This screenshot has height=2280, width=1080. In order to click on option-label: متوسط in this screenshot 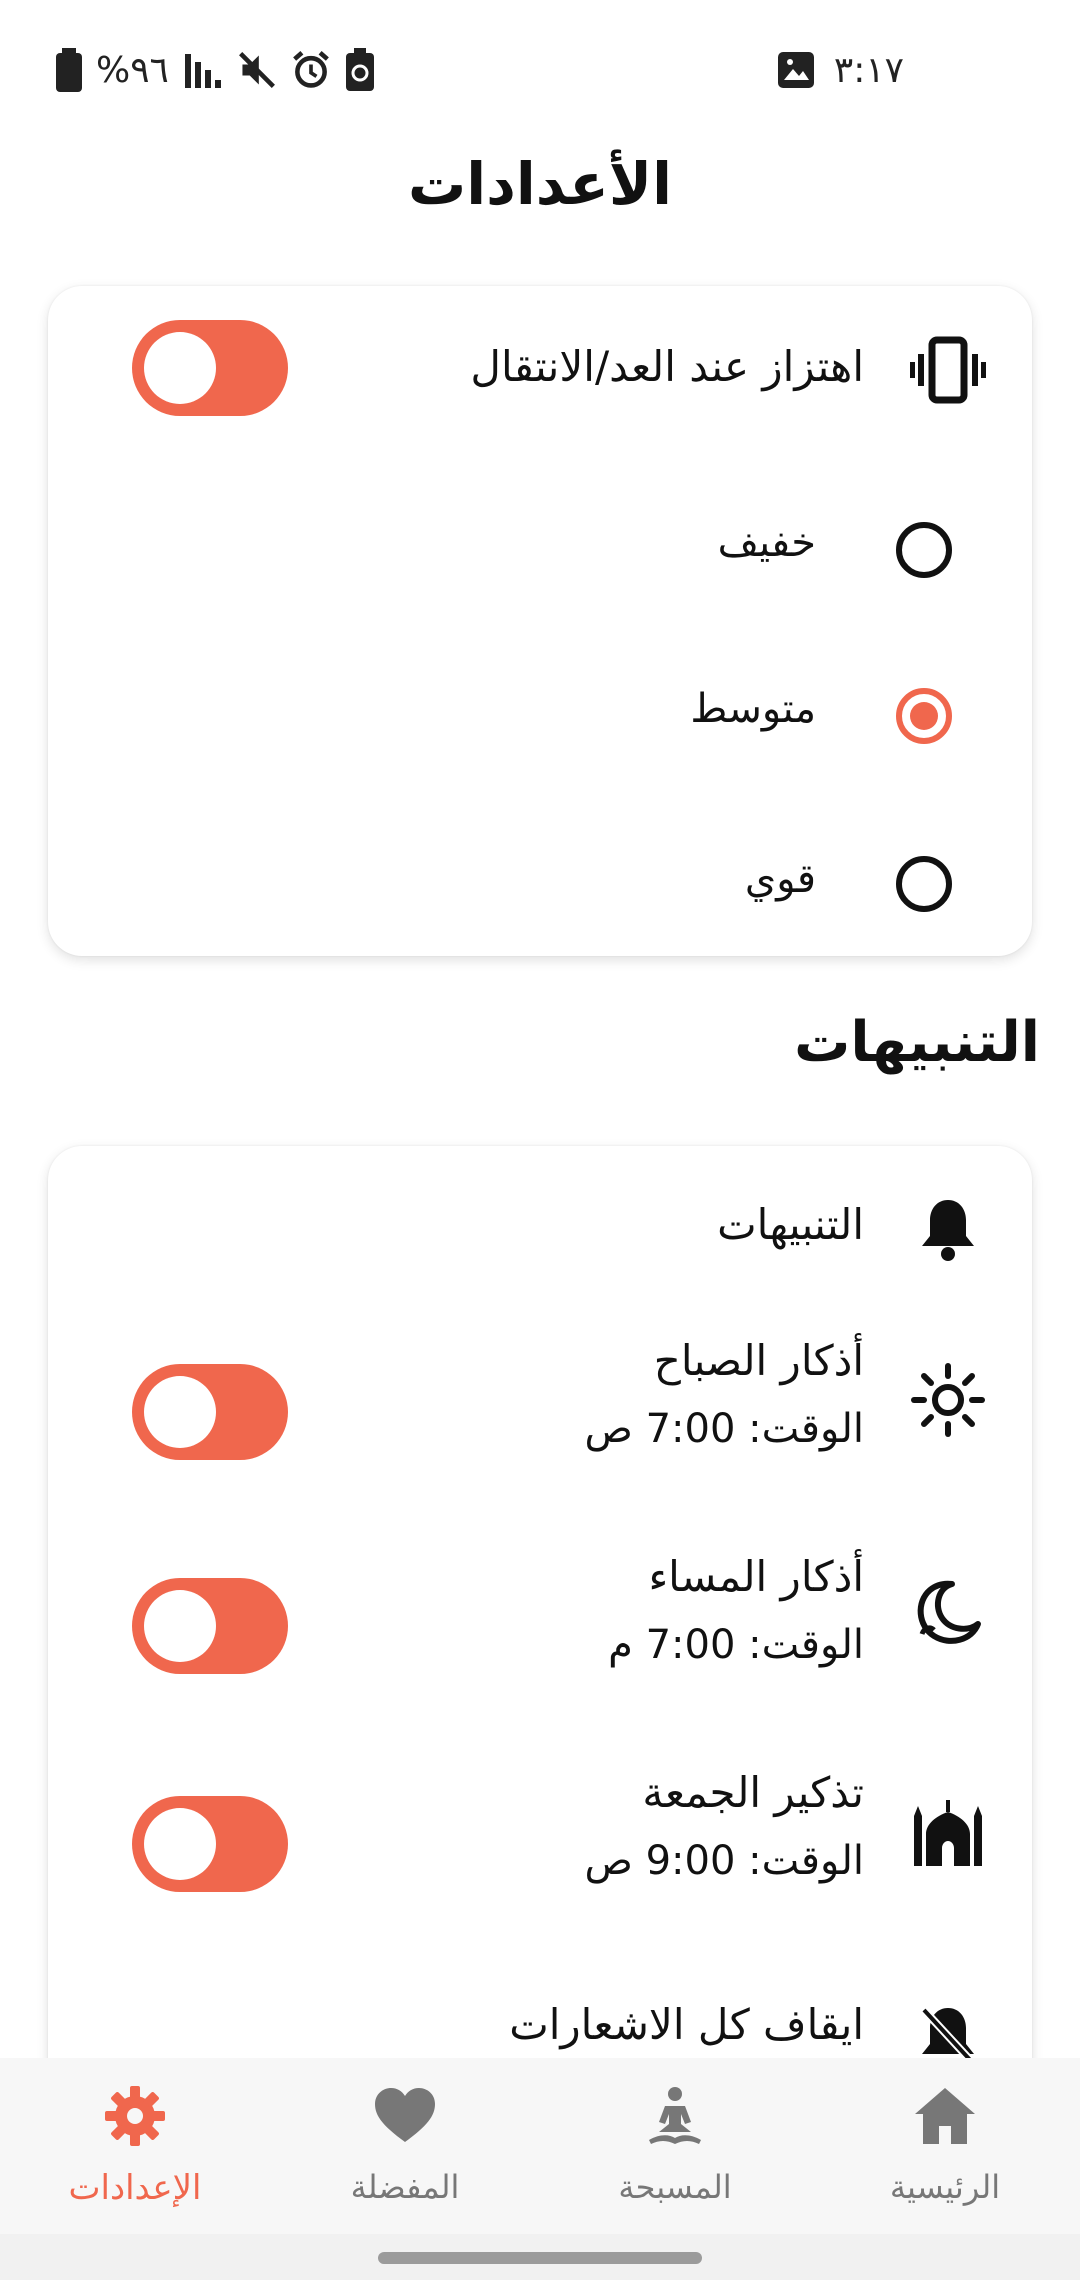, I will do `click(753, 709)`.